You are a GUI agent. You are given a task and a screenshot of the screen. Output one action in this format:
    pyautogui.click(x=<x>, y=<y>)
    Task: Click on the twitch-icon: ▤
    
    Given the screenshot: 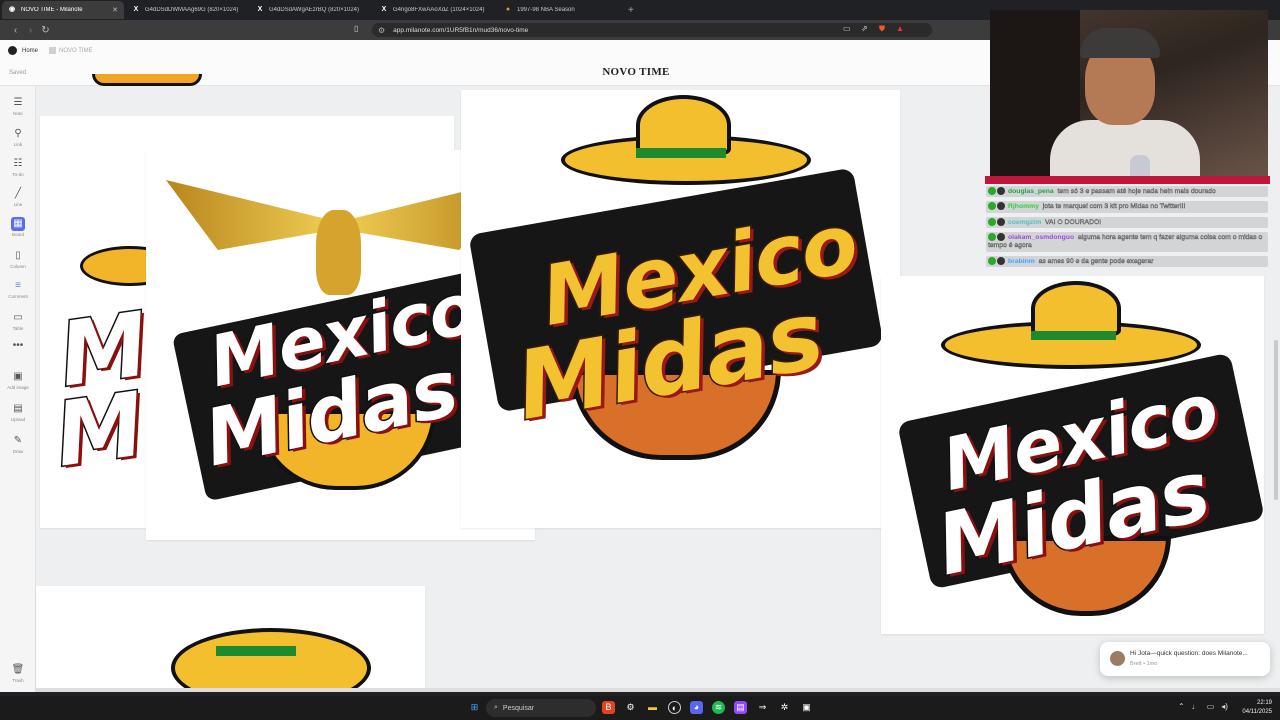 What is the action you would take?
    pyautogui.click(x=740, y=707)
    